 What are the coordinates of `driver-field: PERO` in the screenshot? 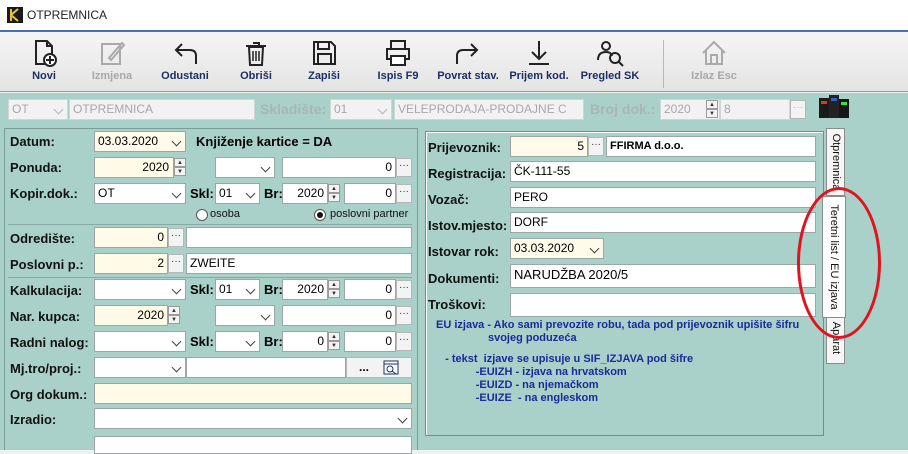 It's located at (663, 197).